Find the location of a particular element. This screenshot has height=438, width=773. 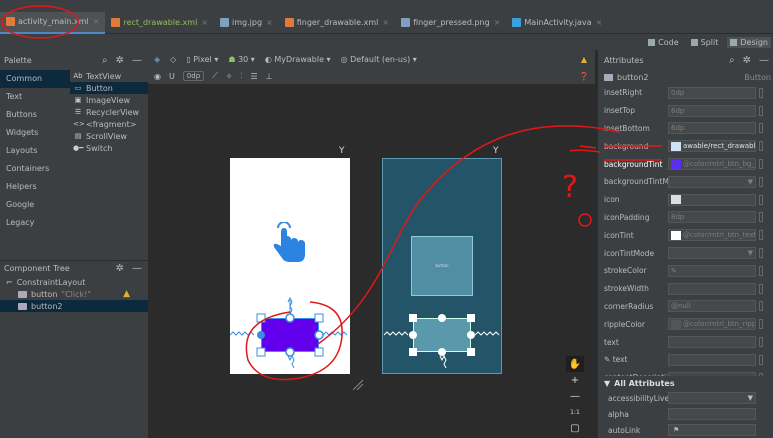

attr-value-field: ⚑ is located at coordinates (712, 430).